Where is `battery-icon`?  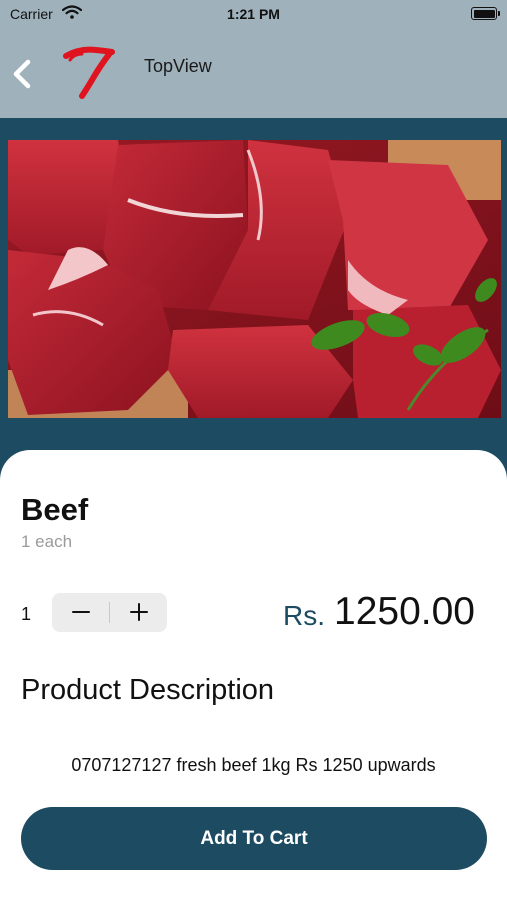 battery-icon is located at coordinates (485, 13).